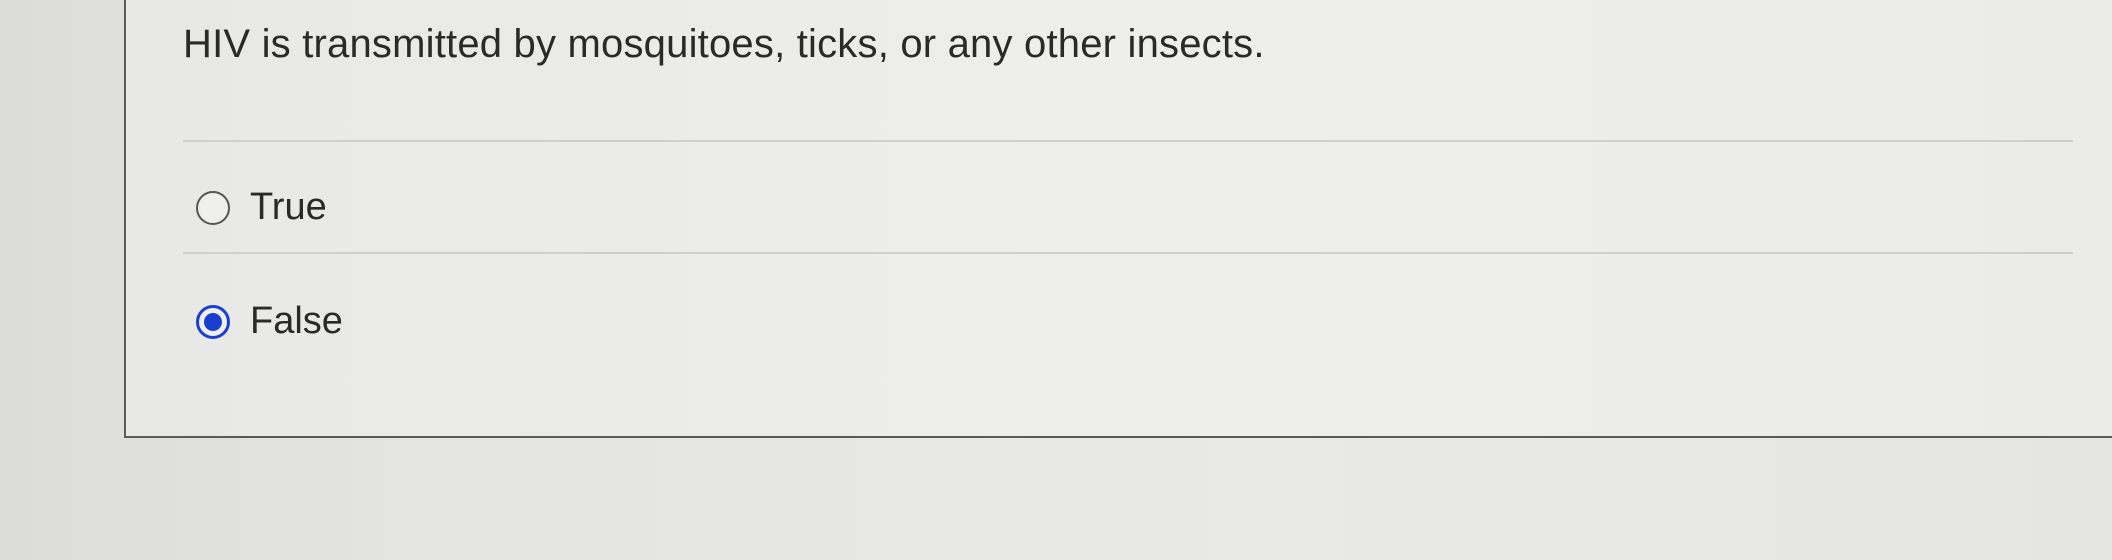 The height and width of the screenshot is (560, 2112). Describe the element at coordinates (213, 321) in the screenshot. I see `radio-button-false-selected` at that location.